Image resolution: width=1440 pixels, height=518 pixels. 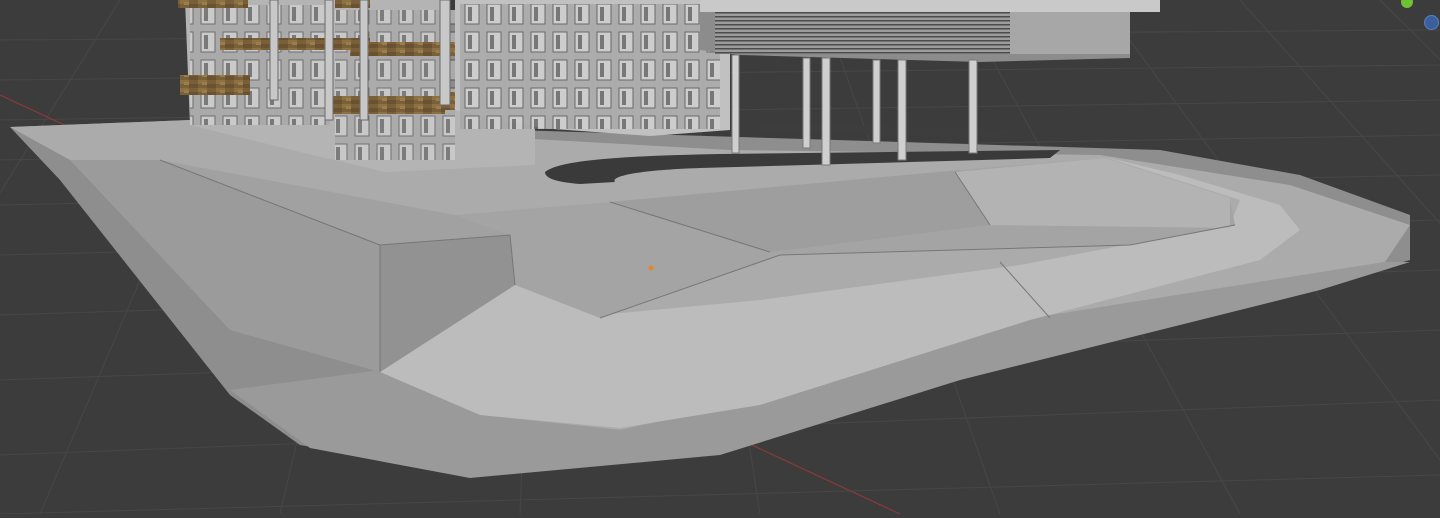 What do you see at coordinates (1431, 22) in the screenshot?
I see `gizmo-z-axis-icon` at bounding box center [1431, 22].